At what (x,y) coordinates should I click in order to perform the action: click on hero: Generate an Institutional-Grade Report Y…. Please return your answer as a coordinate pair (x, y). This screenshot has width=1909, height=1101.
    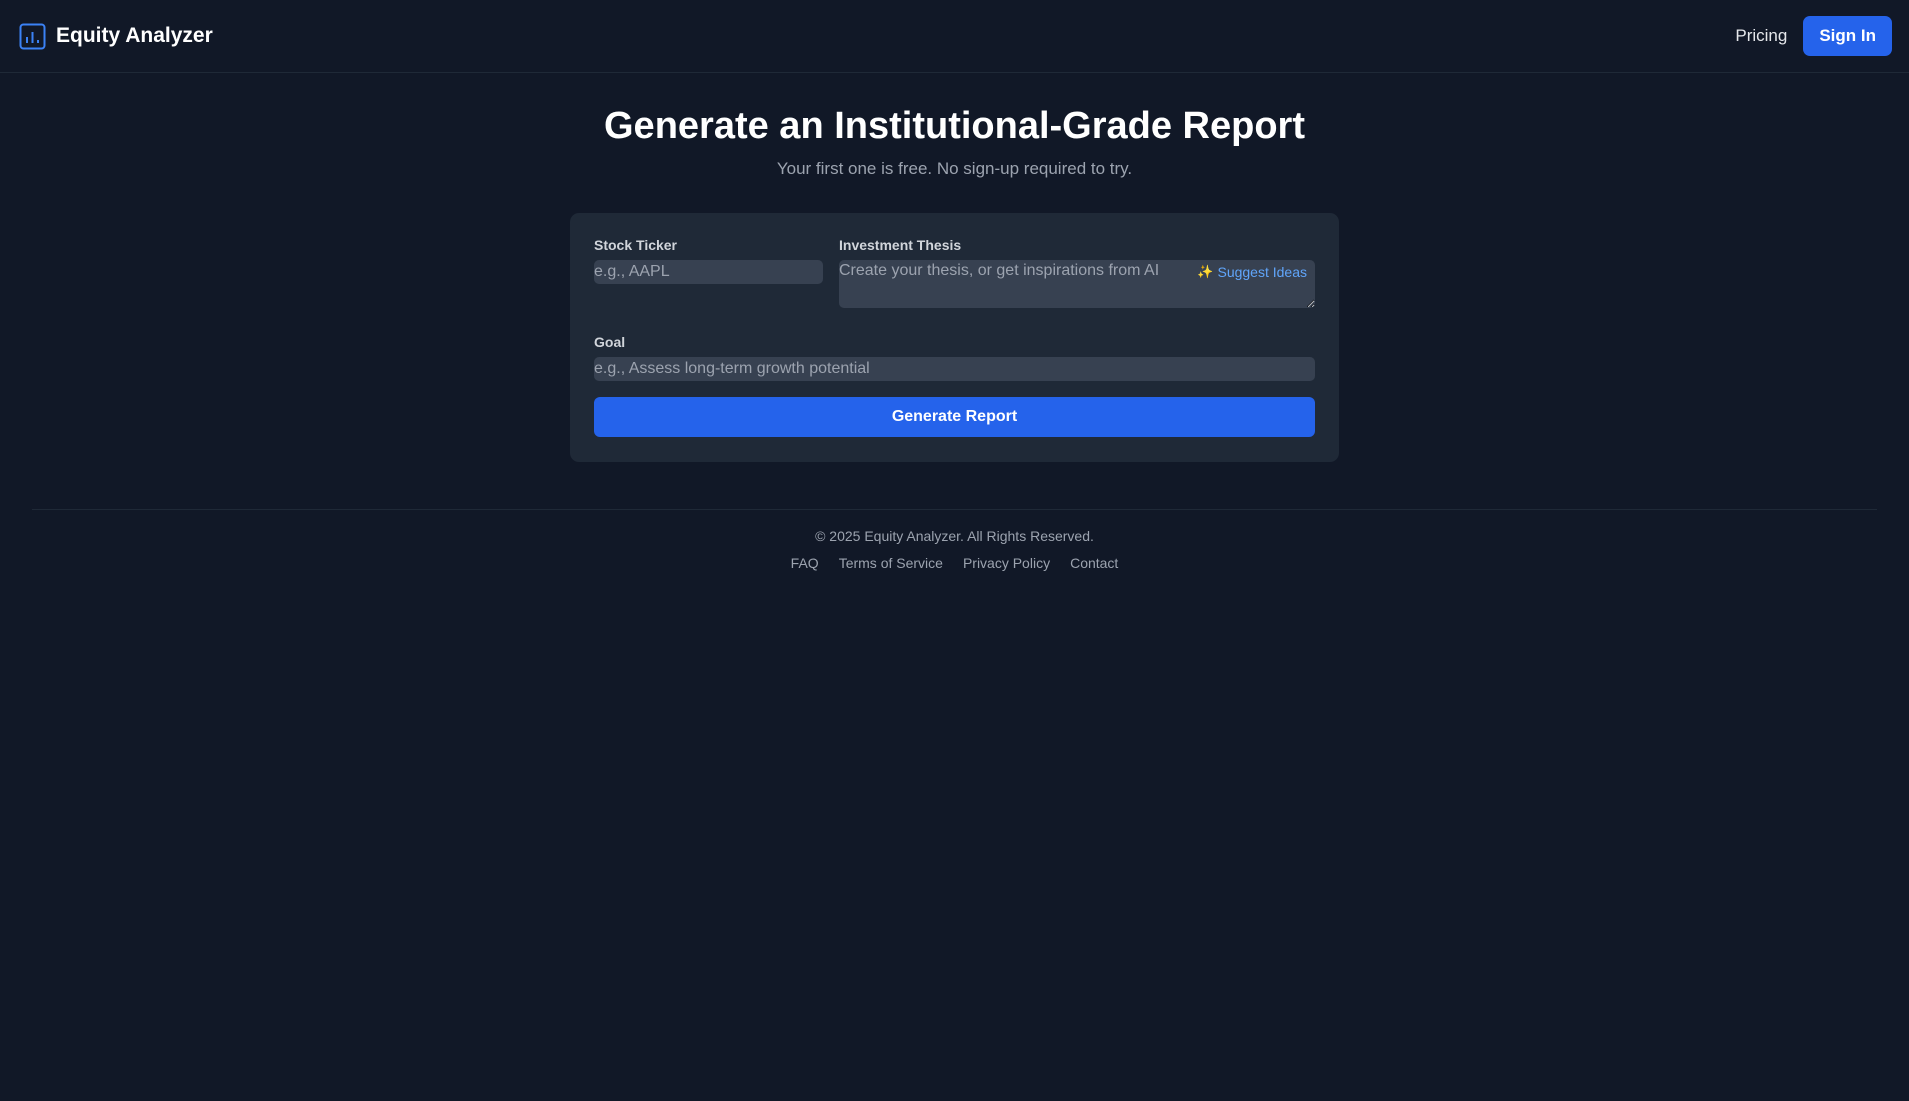
    Looking at the image, I should click on (954, 141).